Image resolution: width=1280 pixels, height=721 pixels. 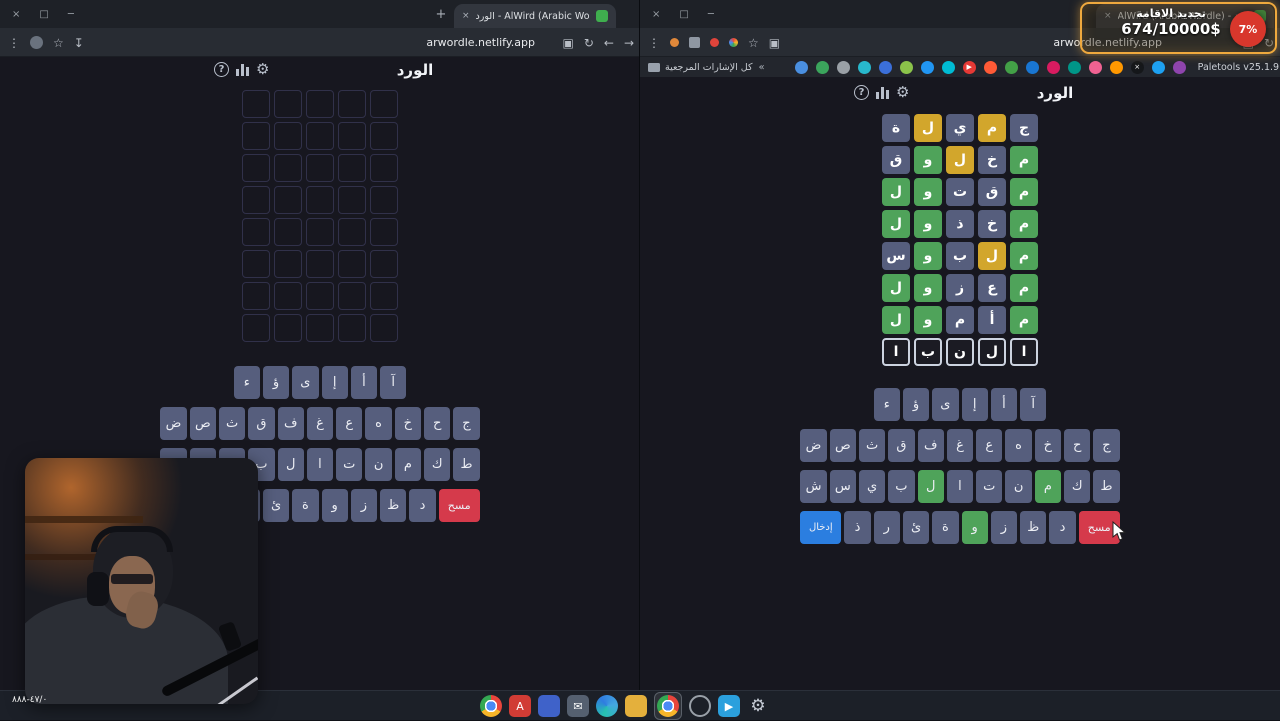 I want to click on letter-key: ر, so click(x=886, y=527).